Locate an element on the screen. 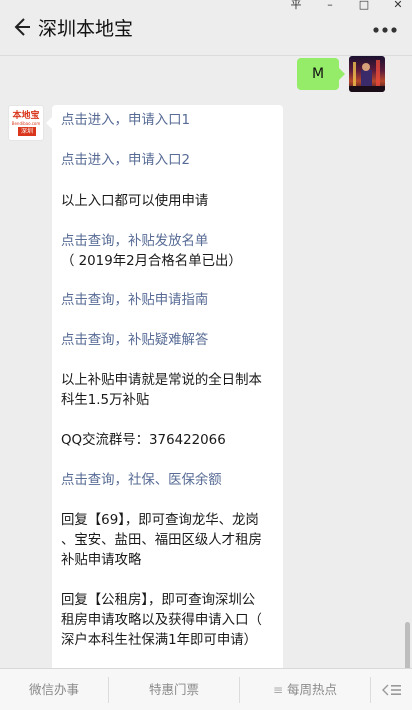 This screenshot has height=710, width=412. official-account-avatar: 本地宝 Bendibao.com 深圳 is located at coordinates (26, 123).